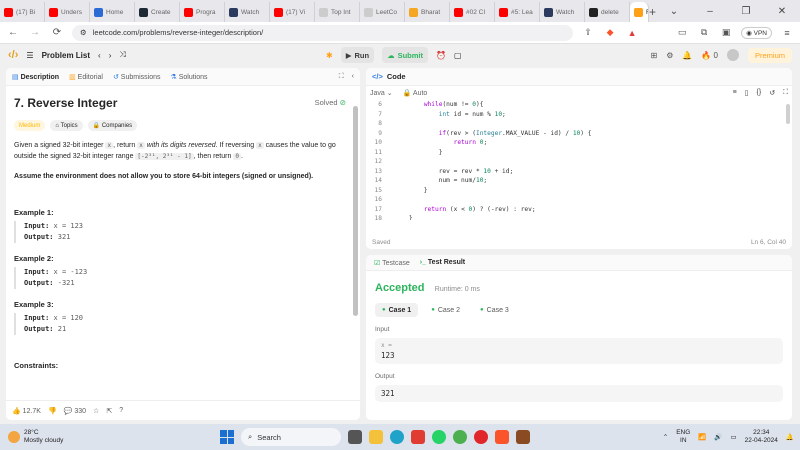  What do you see at coordinates (683, 437) in the screenshot?
I see `language-indicator: ENG IN` at bounding box center [683, 437].